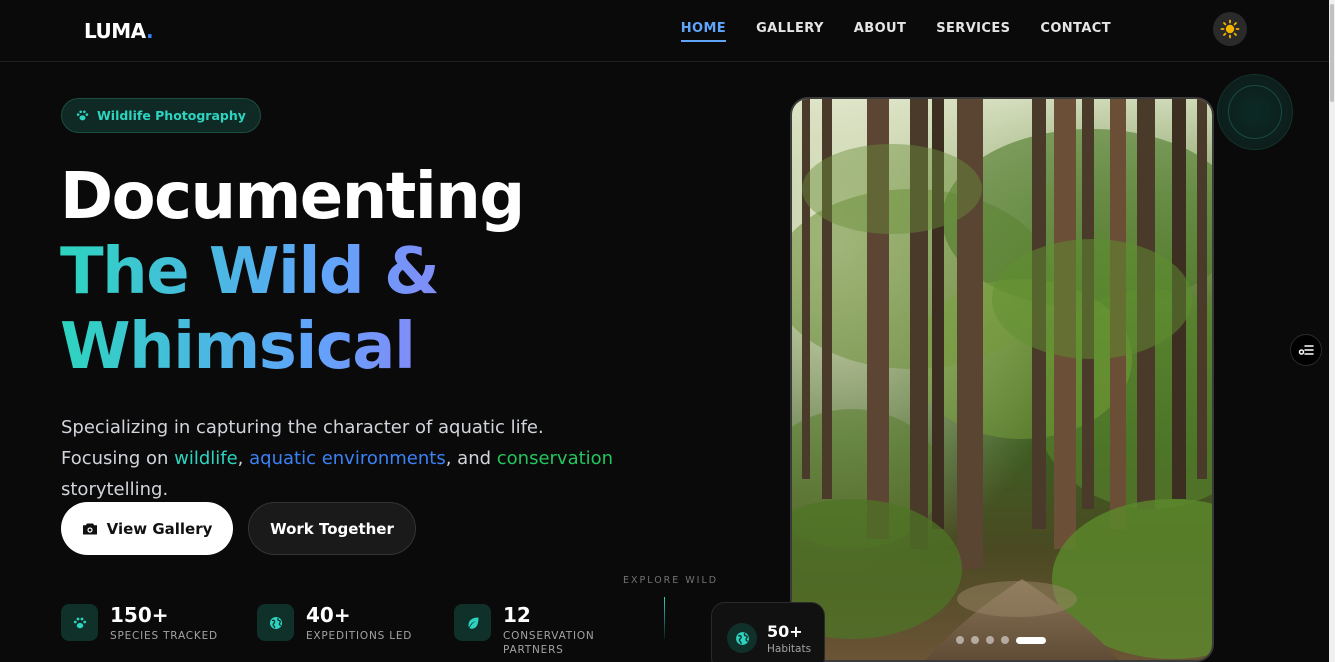  Describe the element at coordinates (238, 347) in the screenshot. I see `headline-line-3: Whimsical` at that location.